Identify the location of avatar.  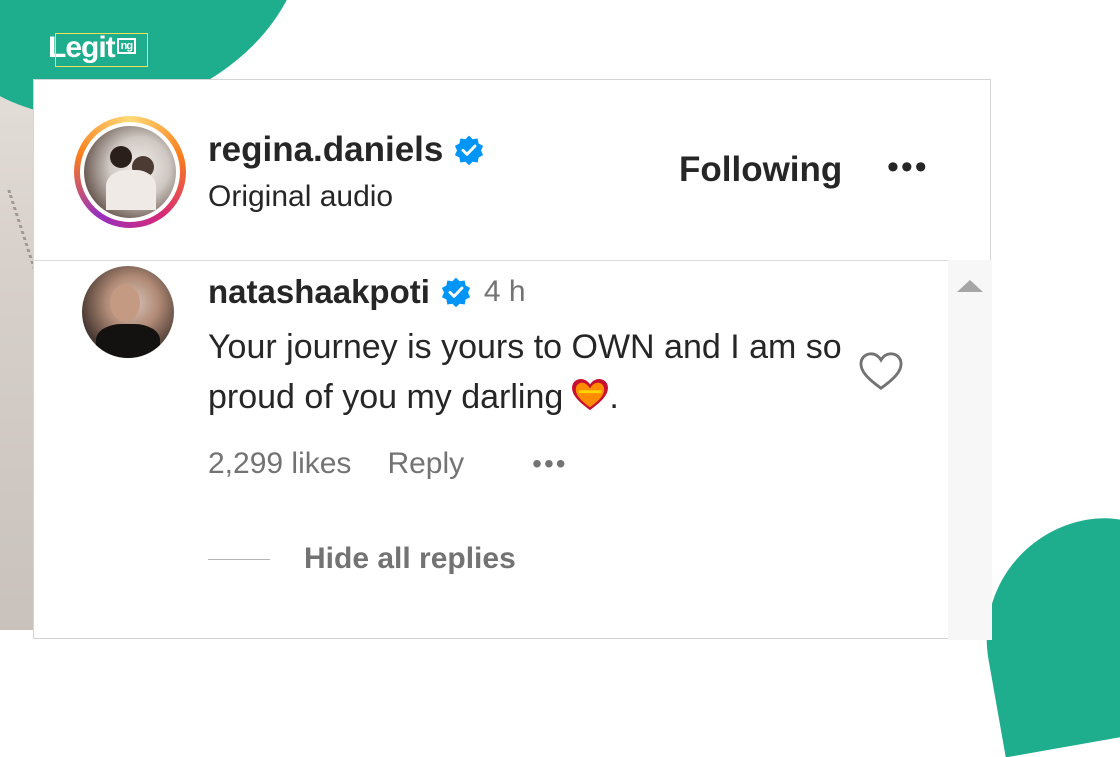
(130, 172).